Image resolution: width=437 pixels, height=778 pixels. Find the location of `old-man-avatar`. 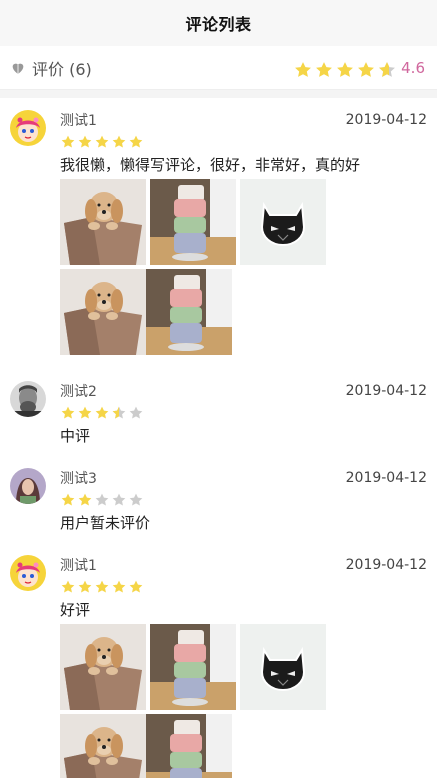

old-man-avatar is located at coordinates (28, 399).